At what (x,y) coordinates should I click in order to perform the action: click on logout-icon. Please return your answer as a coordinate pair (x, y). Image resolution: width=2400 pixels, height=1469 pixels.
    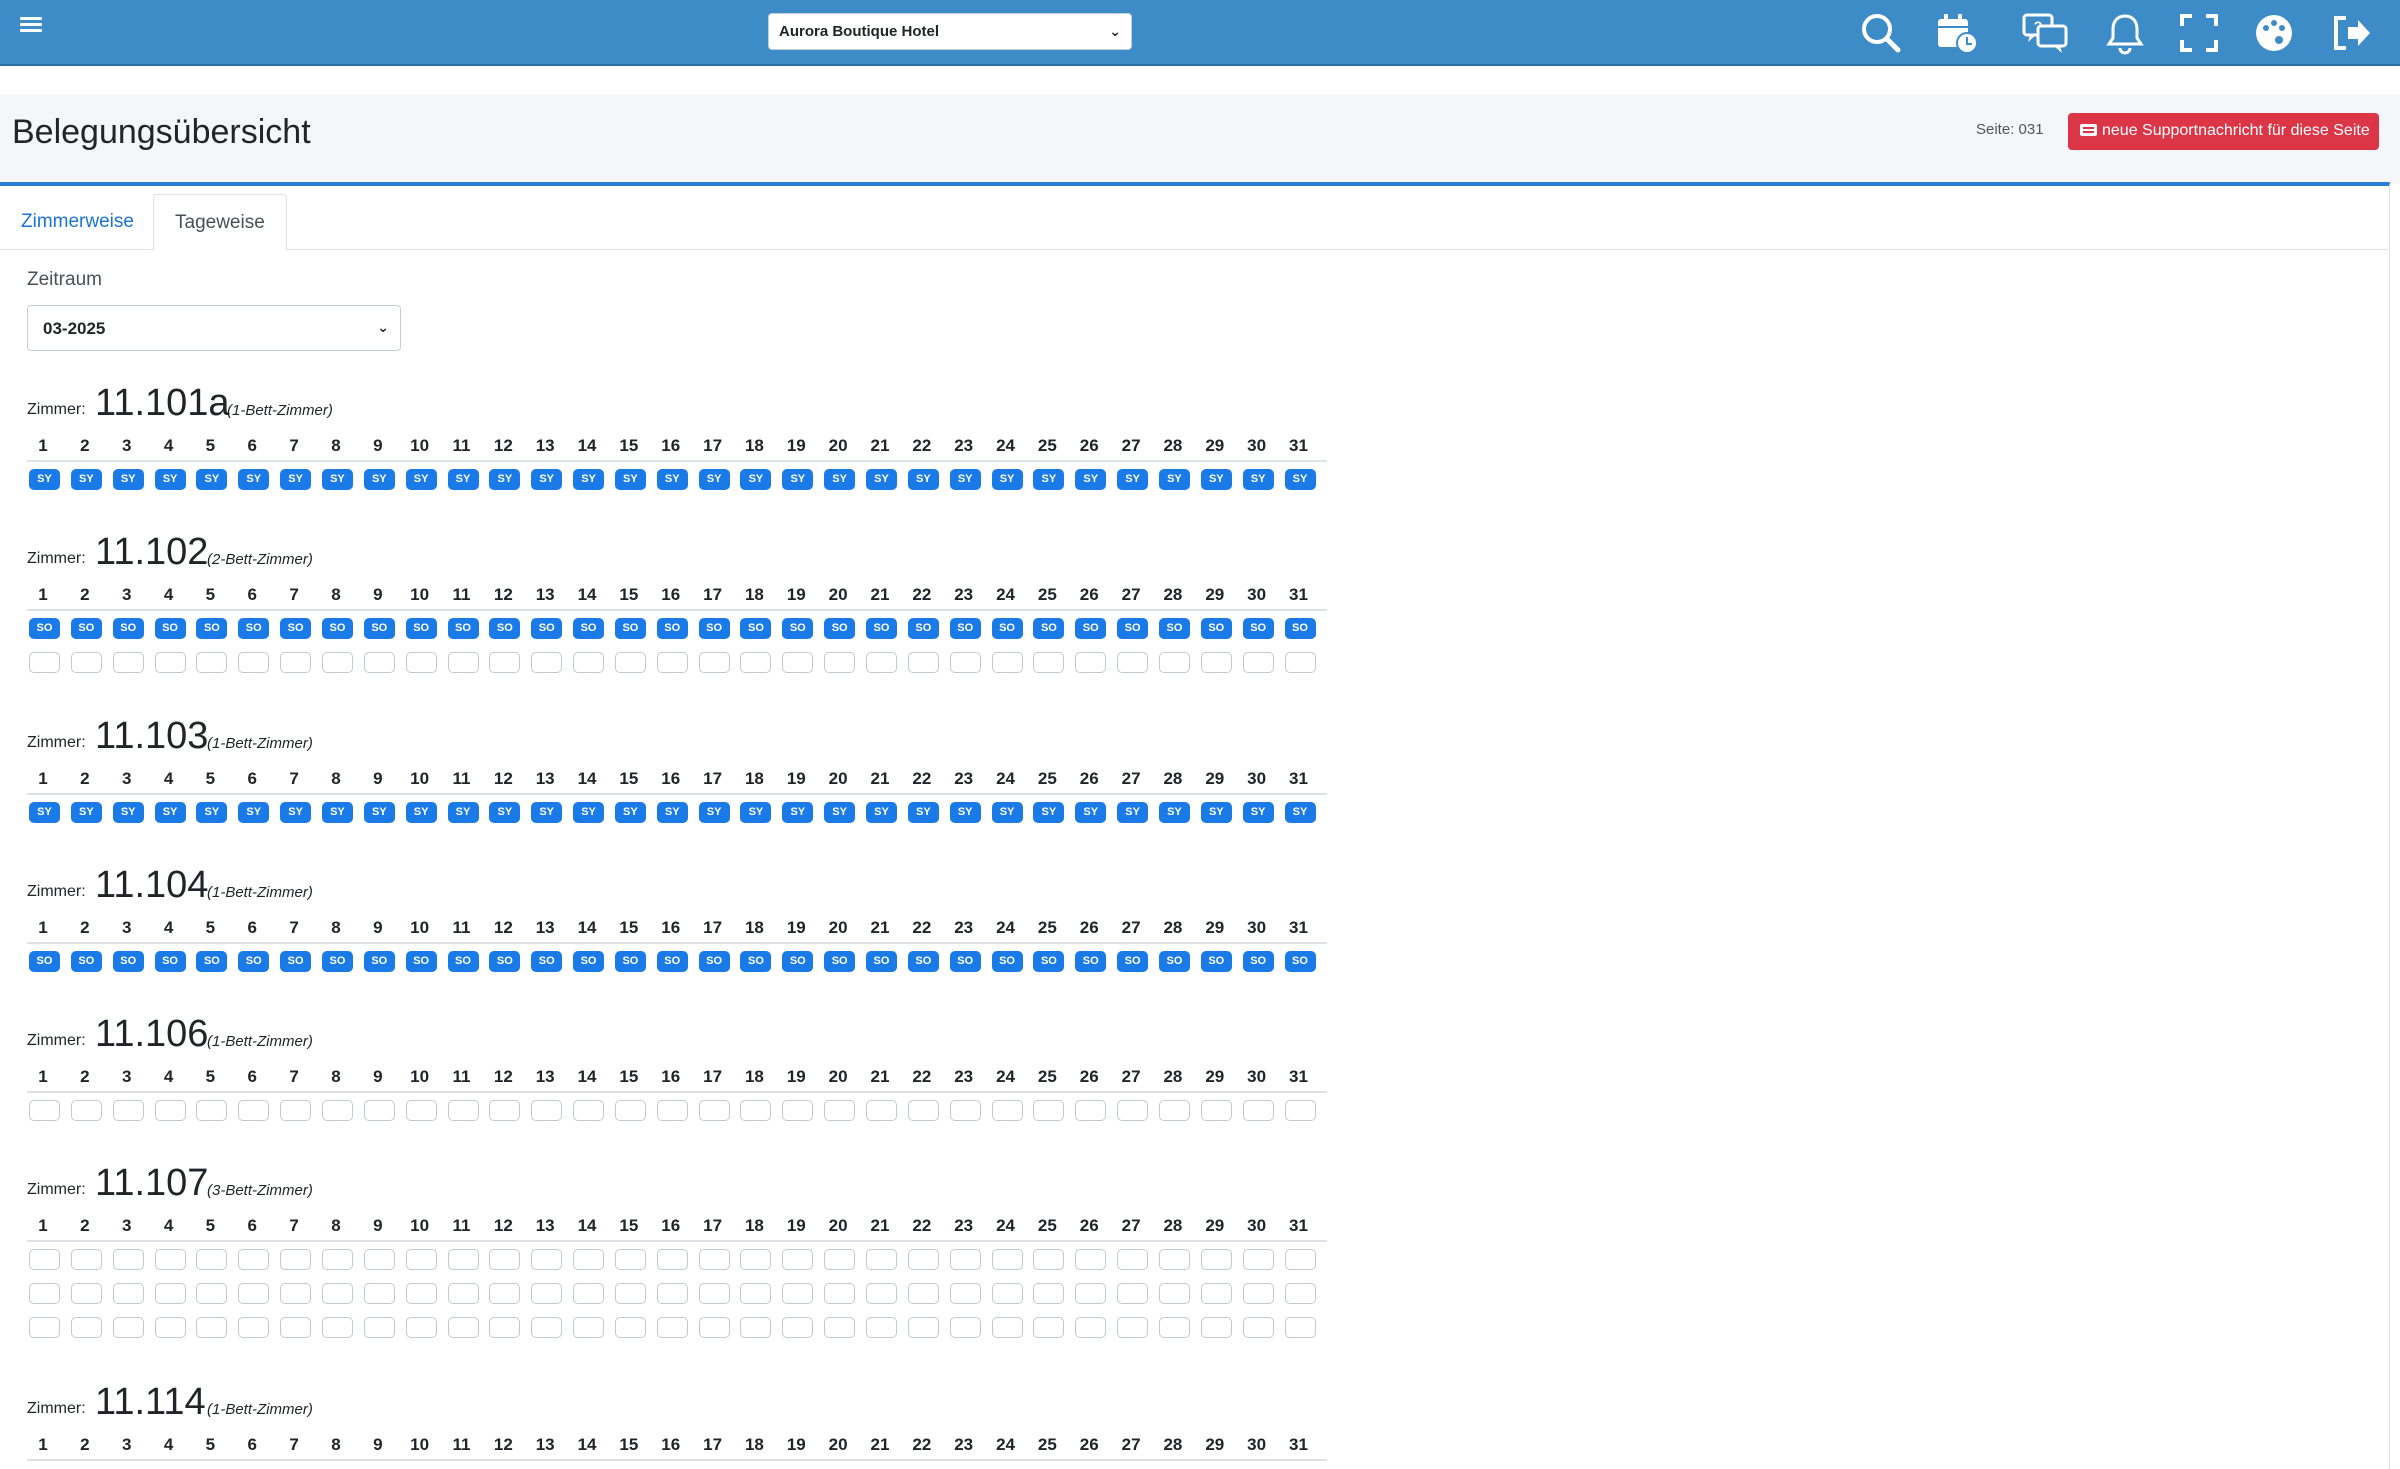
    Looking at the image, I should click on (2351, 33).